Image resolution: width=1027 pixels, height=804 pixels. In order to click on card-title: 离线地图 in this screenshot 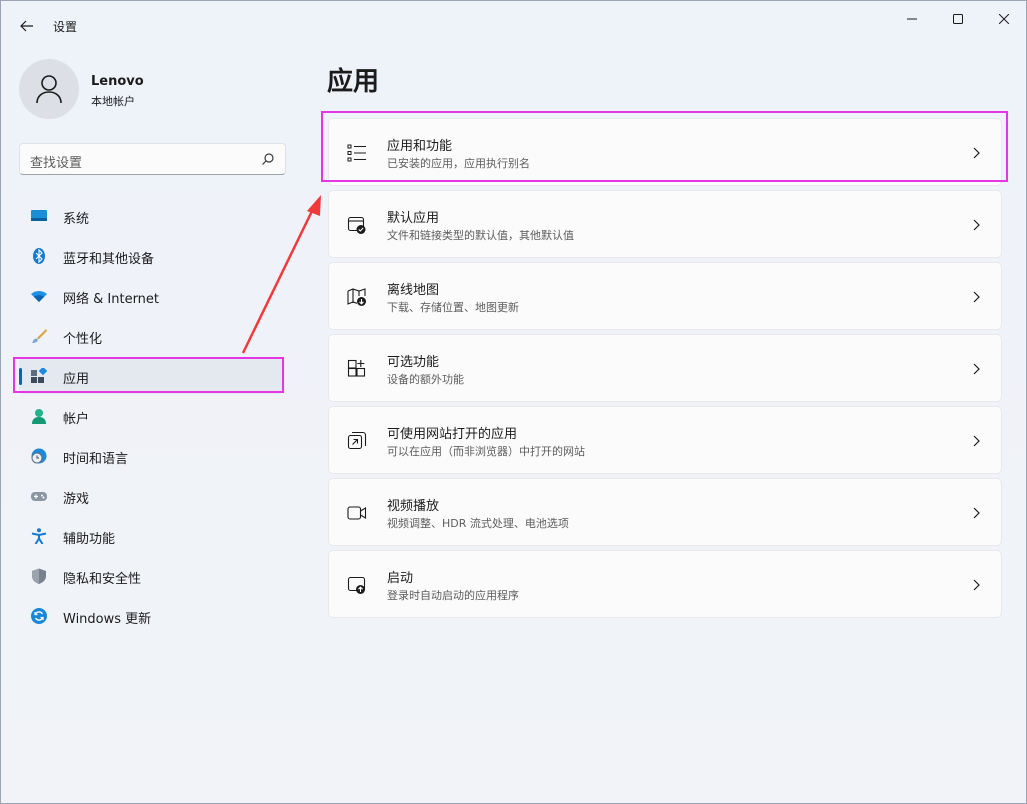, I will do `click(413, 290)`.